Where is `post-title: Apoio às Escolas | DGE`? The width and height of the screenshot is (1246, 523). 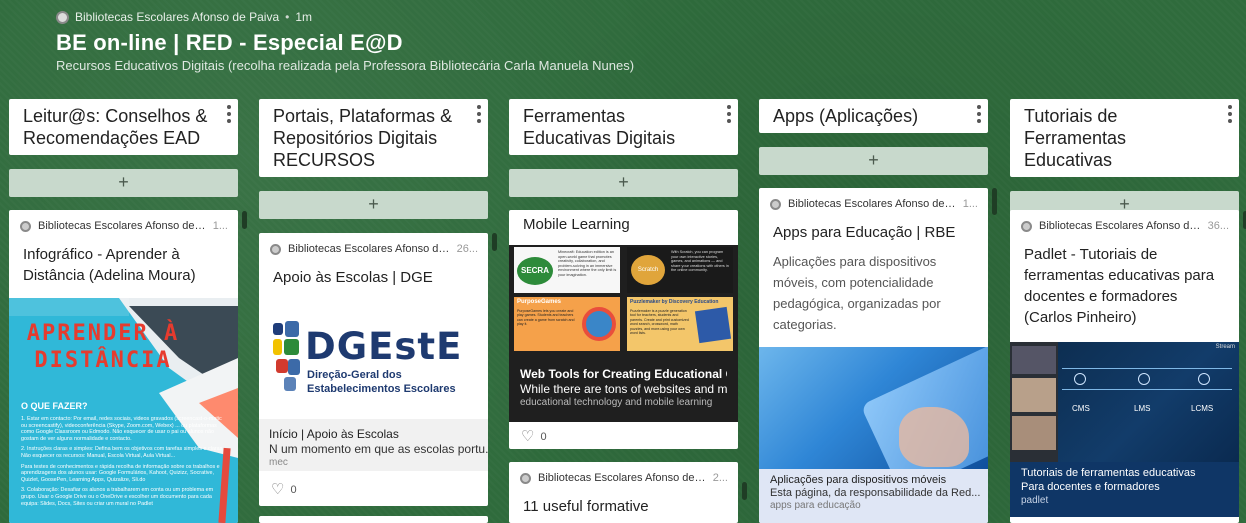
post-title: Apoio às Escolas | DGE is located at coordinates (353, 277).